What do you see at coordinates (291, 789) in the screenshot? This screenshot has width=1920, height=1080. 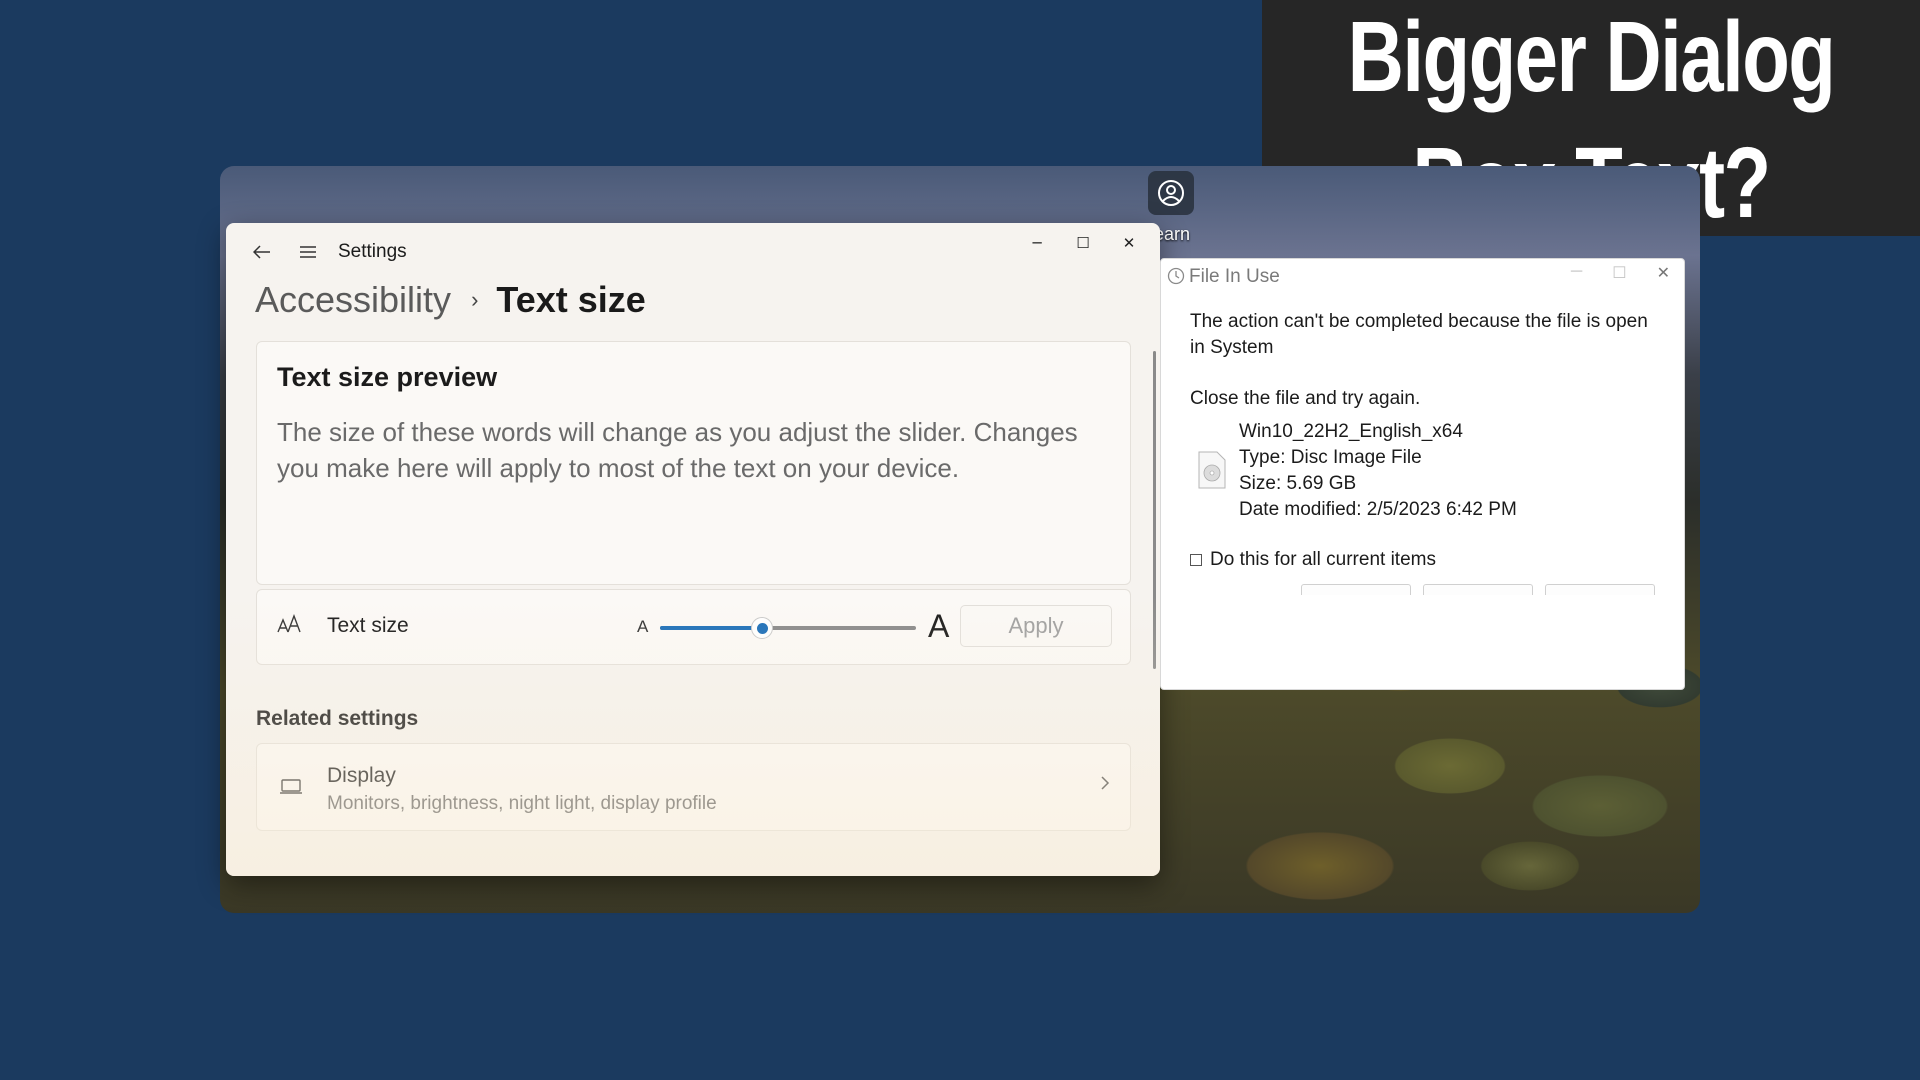 I see `laptop-icon` at bounding box center [291, 789].